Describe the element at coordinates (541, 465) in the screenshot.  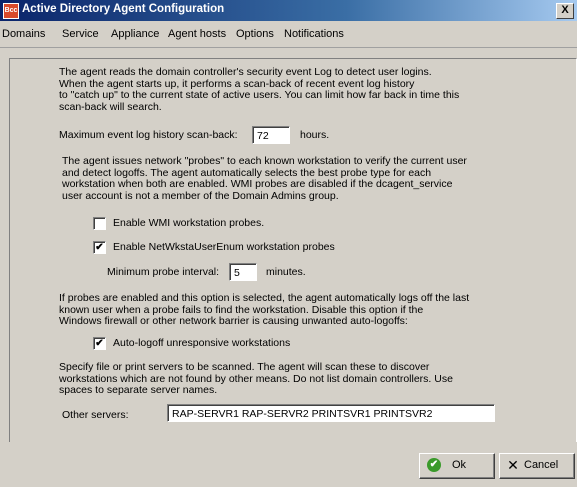
I see `cancel-button-label: Cancel` at that location.